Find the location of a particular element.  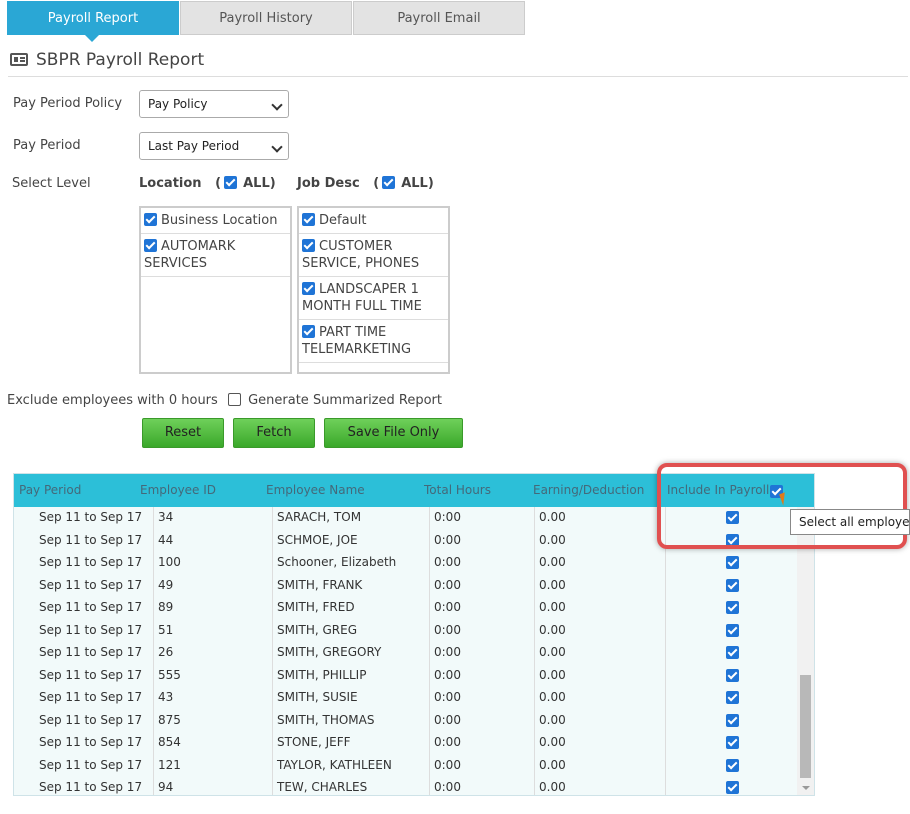

tab-payroll-report: Payroll Report is located at coordinates (93, 21).